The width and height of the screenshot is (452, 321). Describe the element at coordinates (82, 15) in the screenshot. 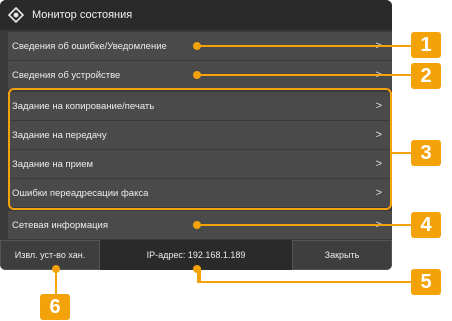

I see `page-title: Монитор состояния` at that location.